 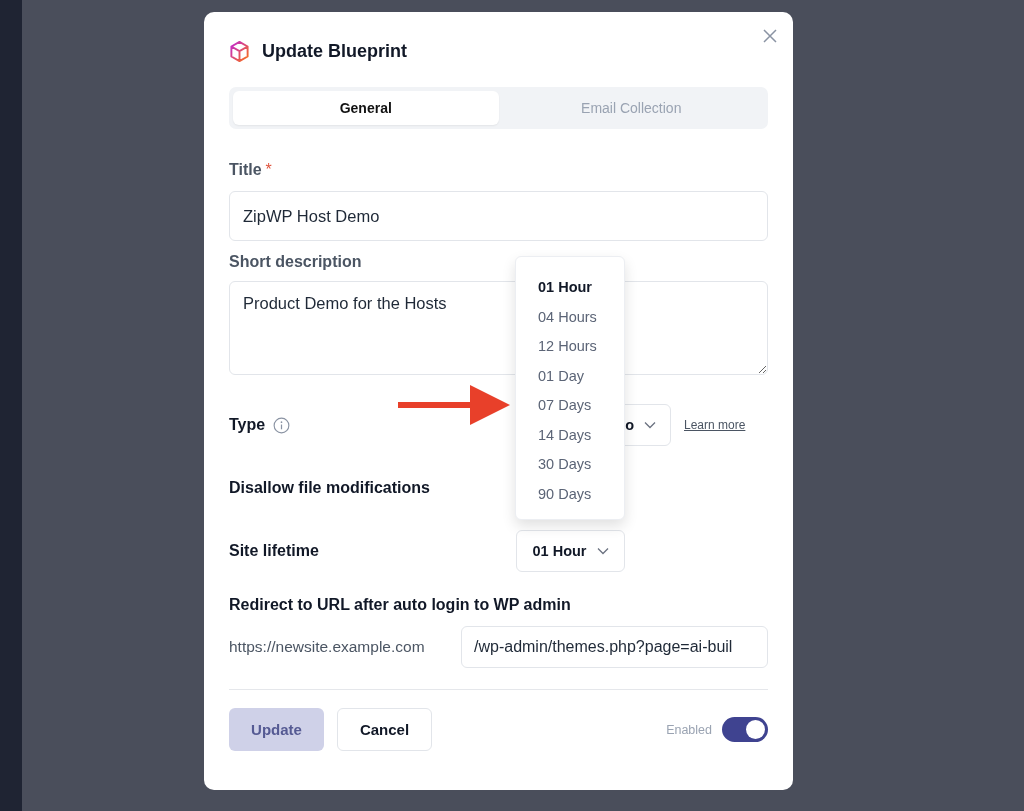 I want to click on enabled-toggle, so click(x=745, y=729).